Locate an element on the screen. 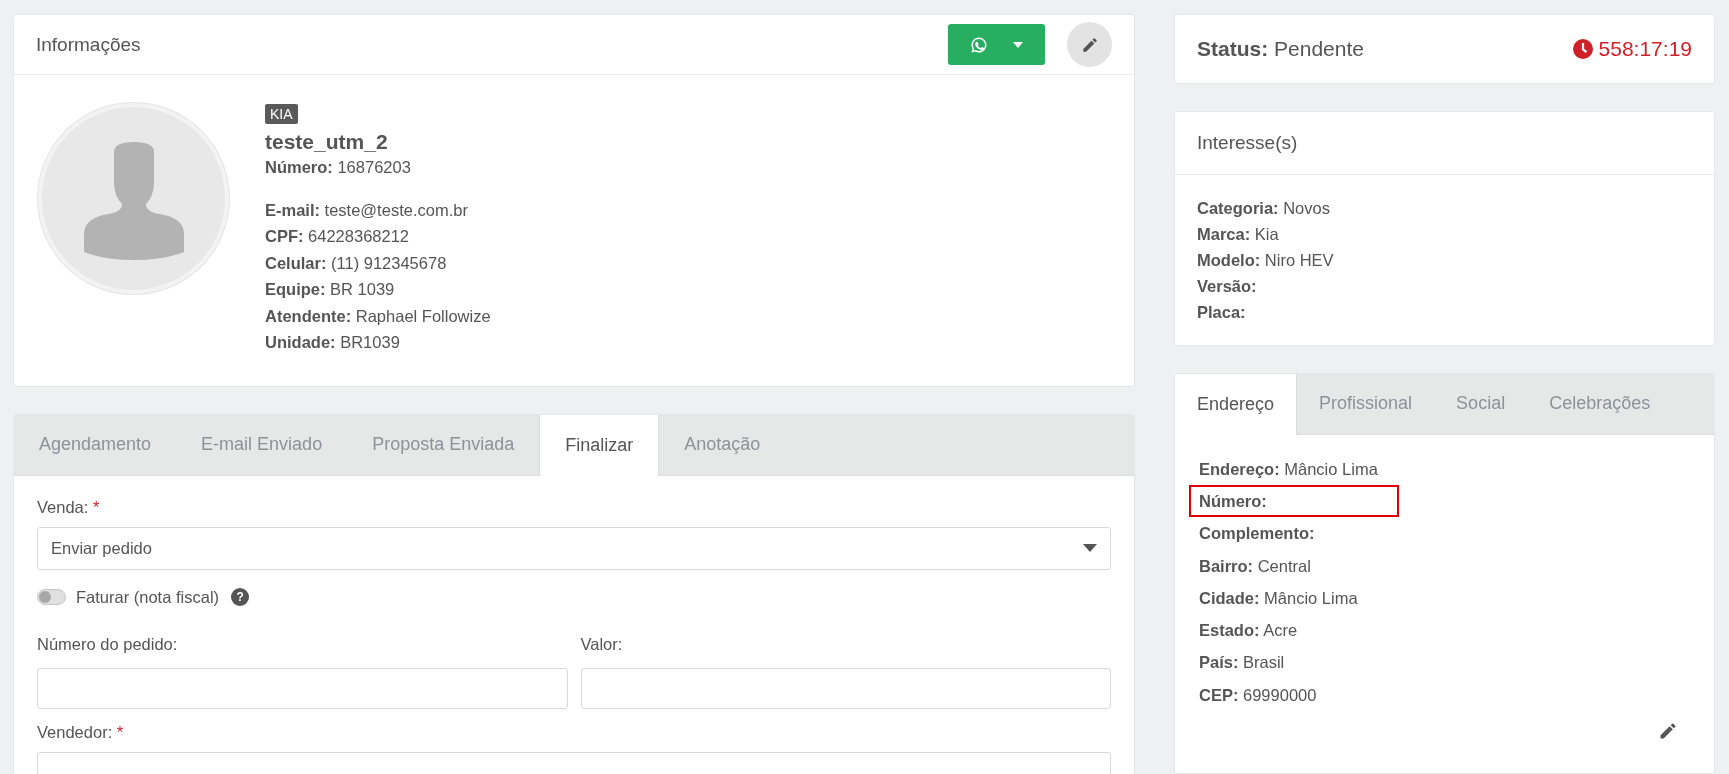 This screenshot has width=1729, height=774. tab: Proposta Enviada is located at coordinates (443, 444).